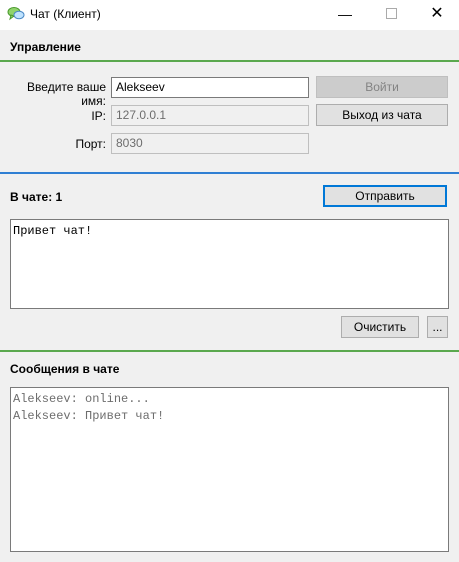  What do you see at coordinates (382, 87) in the screenshot?
I see `login-button: Войти` at bounding box center [382, 87].